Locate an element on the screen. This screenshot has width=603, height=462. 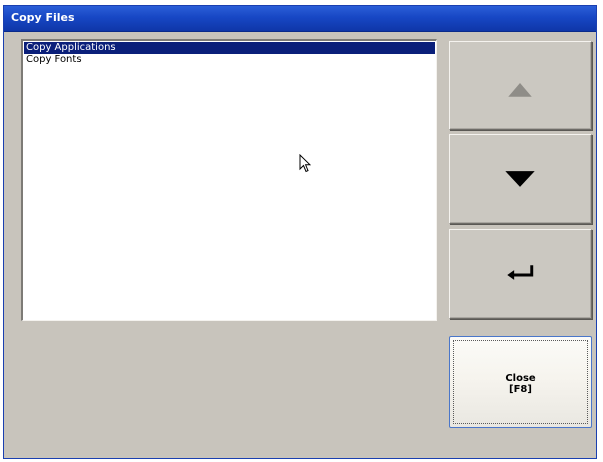
window-title: Copy Files is located at coordinates (43, 17).